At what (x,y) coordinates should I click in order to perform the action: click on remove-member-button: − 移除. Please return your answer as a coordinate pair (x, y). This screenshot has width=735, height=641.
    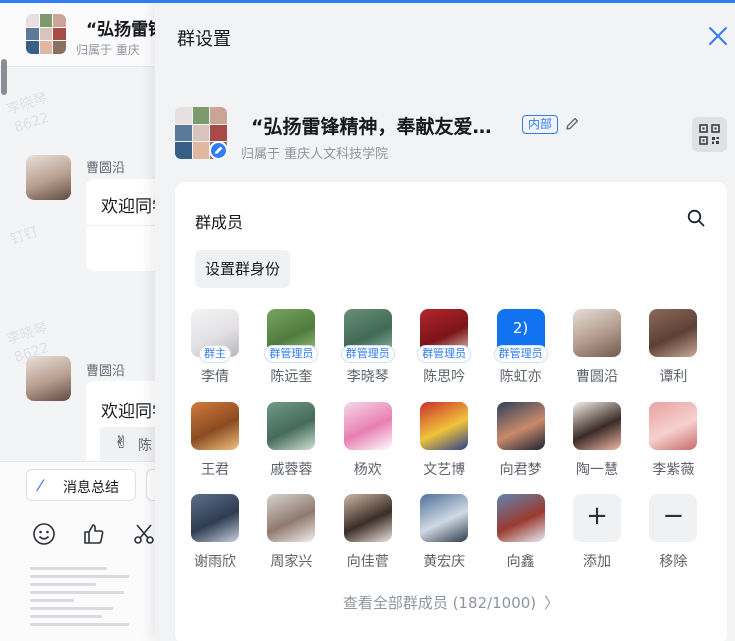
    Looking at the image, I should click on (673, 534).